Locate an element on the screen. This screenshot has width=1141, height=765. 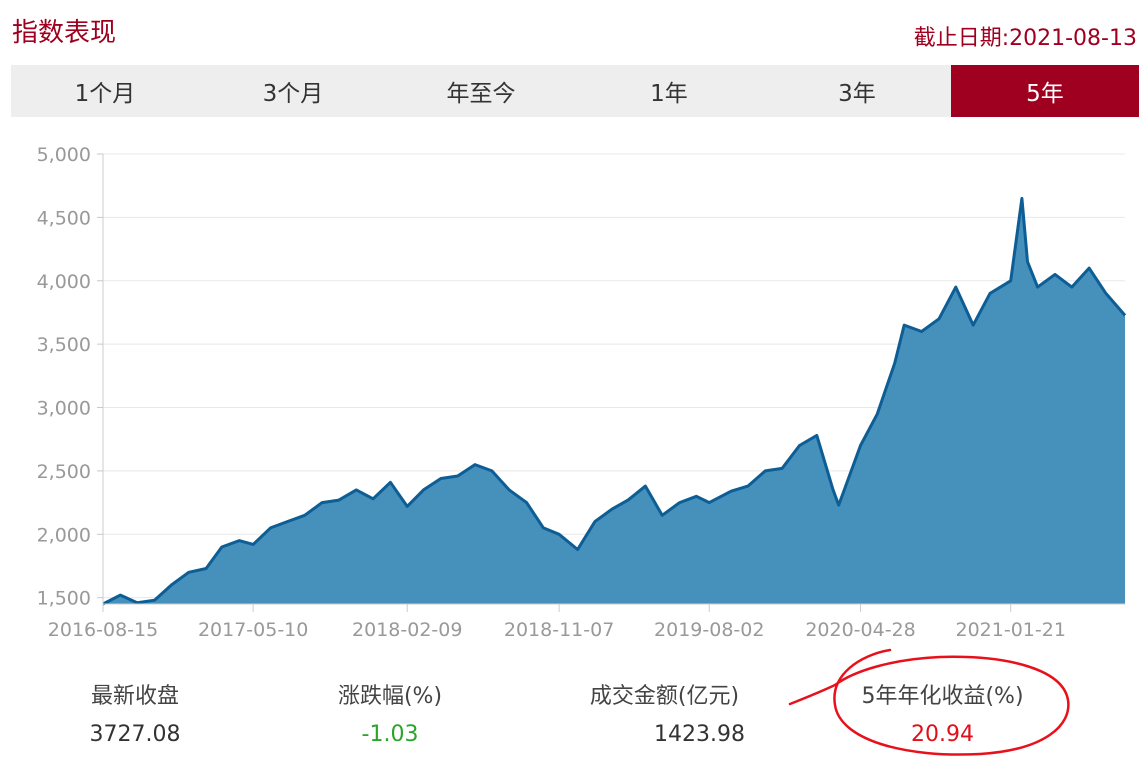
stat-label: 涨跌幅(%) is located at coordinates (390, 696).